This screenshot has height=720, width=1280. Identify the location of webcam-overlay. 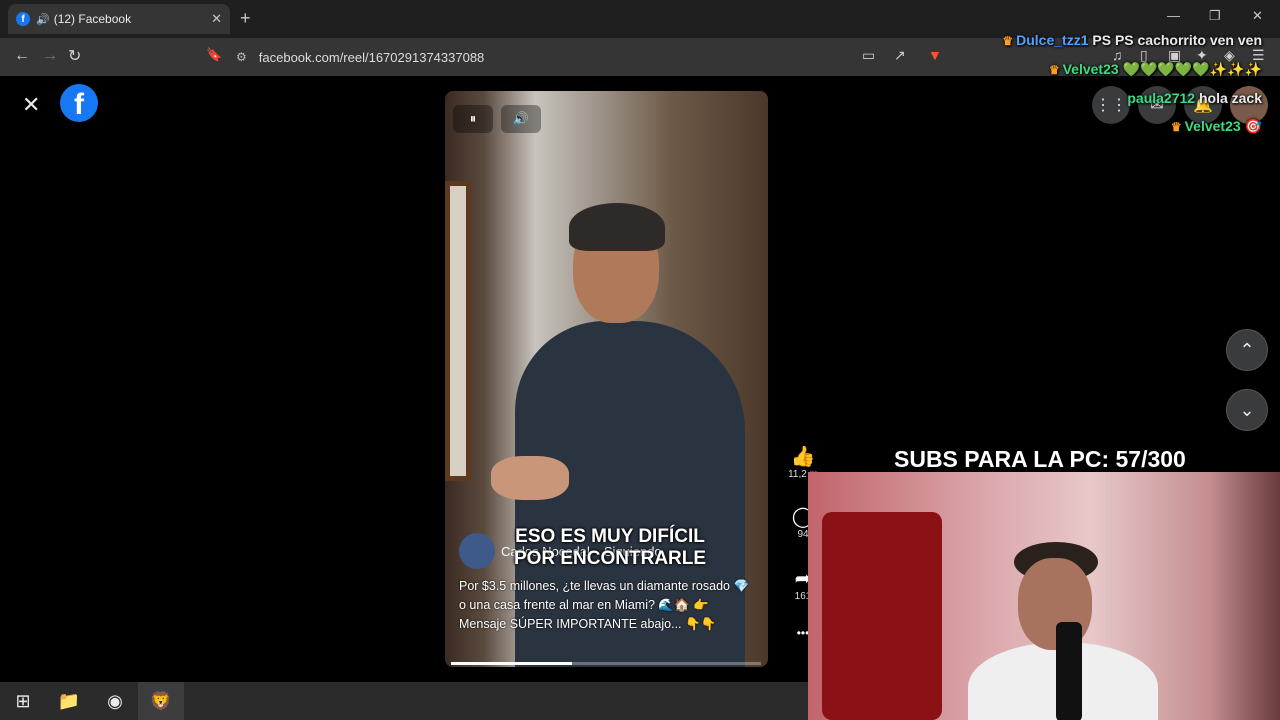
(1044, 596).